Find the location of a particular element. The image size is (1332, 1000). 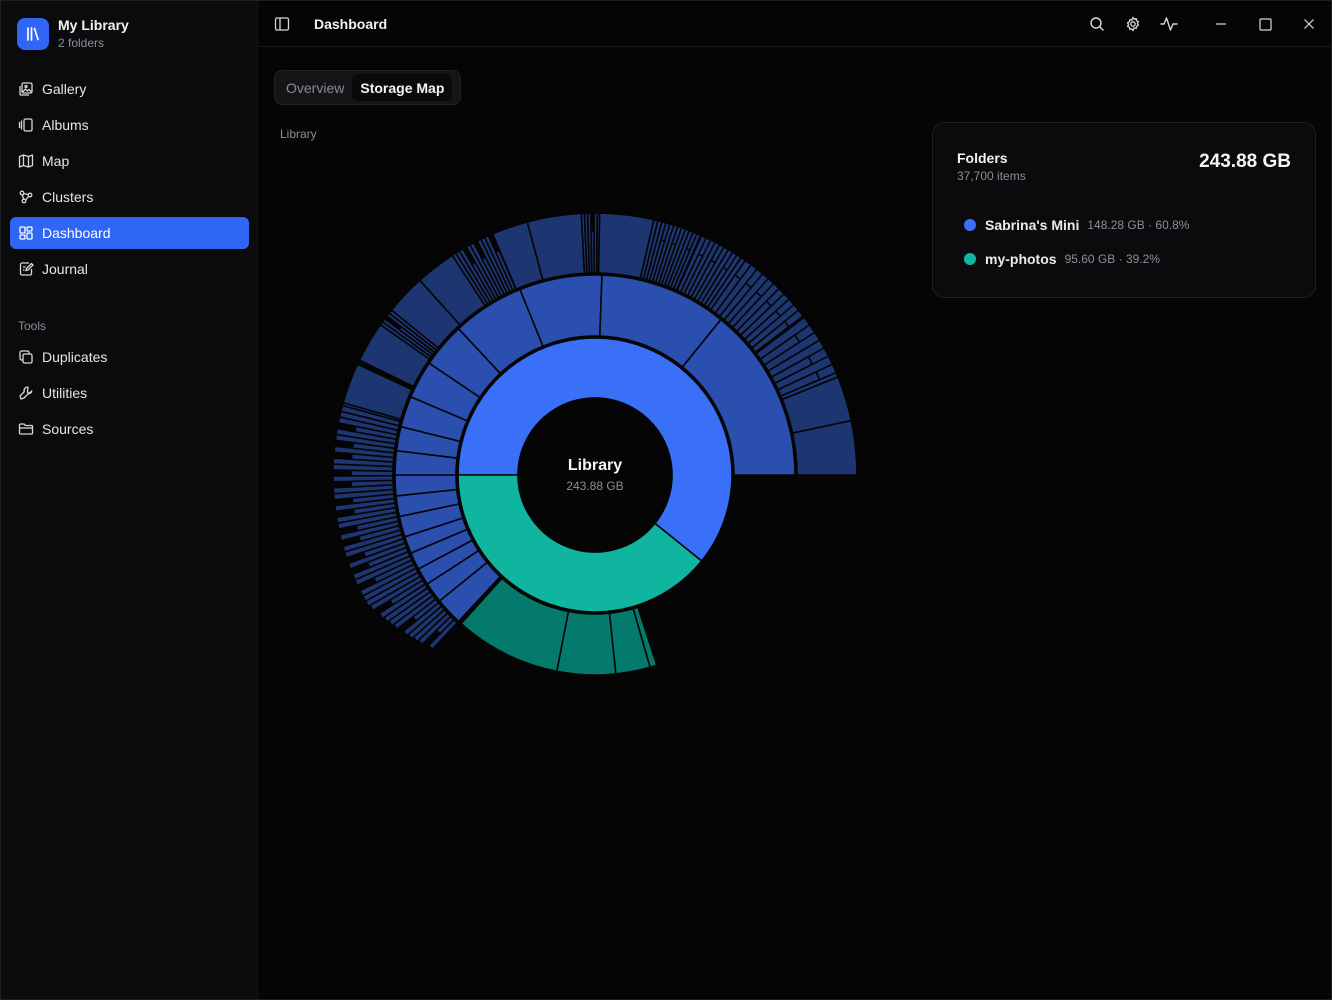

chart-center-size: 243.88 GB is located at coordinates (595, 486).